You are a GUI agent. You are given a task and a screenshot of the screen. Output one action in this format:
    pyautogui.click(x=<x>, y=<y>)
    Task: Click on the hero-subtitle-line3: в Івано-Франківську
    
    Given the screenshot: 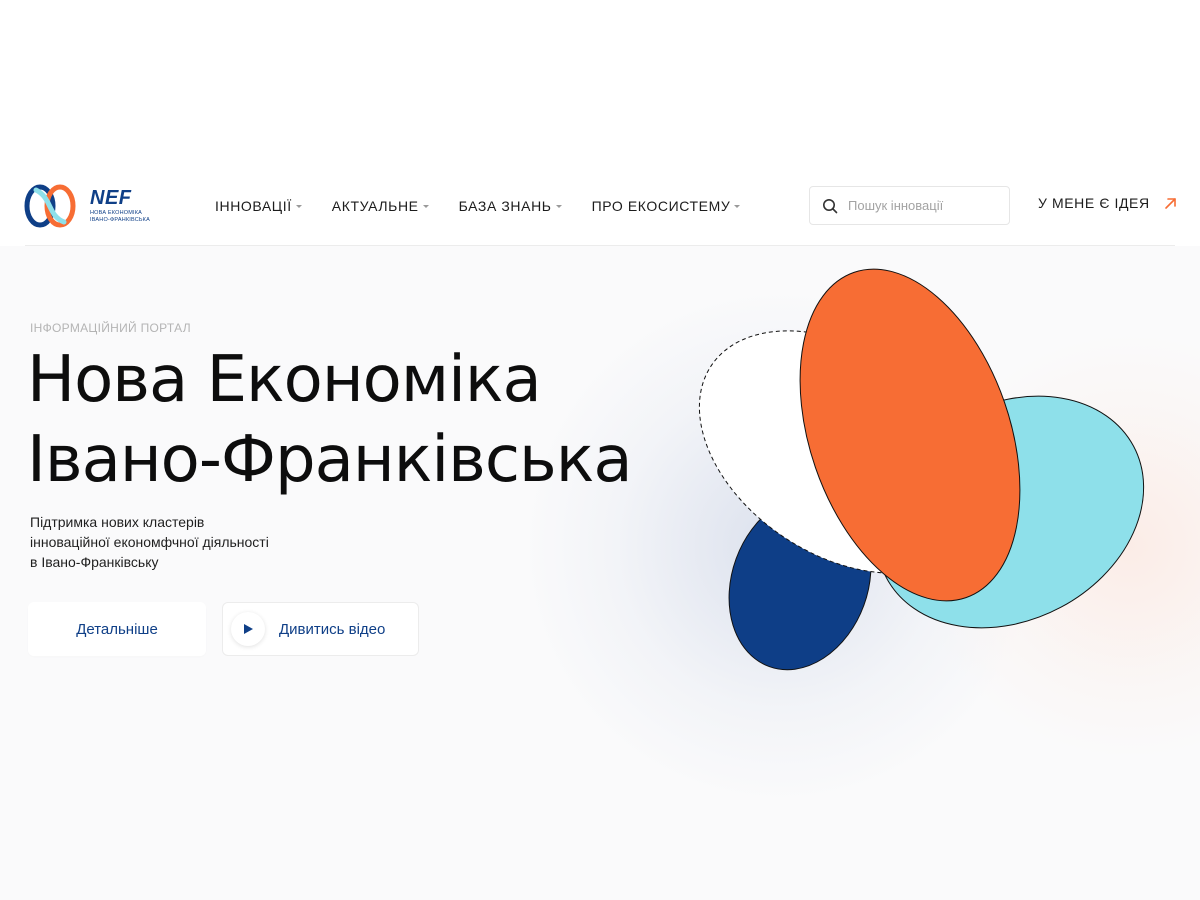 What is the action you would take?
    pyautogui.click(x=94, y=562)
    